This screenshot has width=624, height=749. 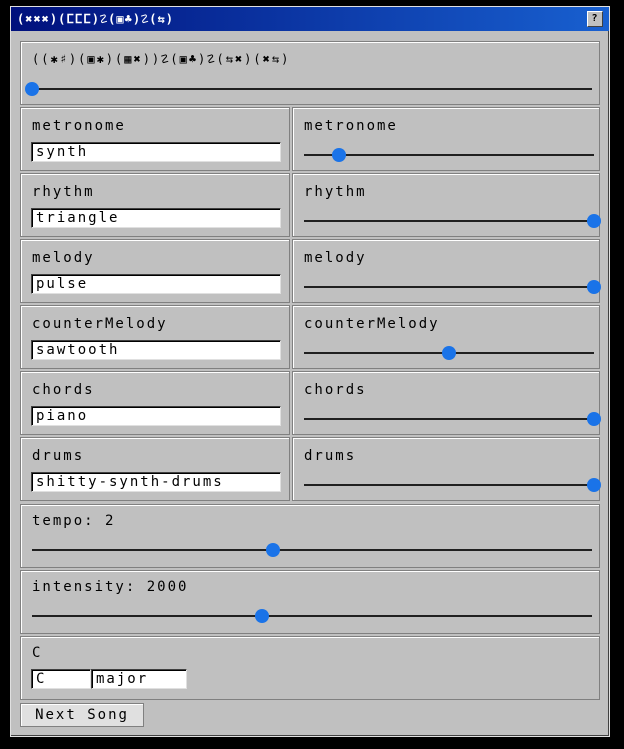 What do you see at coordinates (446, 139) in the screenshot?
I see `track-volume-panel: metronome` at bounding box center [446, 139].